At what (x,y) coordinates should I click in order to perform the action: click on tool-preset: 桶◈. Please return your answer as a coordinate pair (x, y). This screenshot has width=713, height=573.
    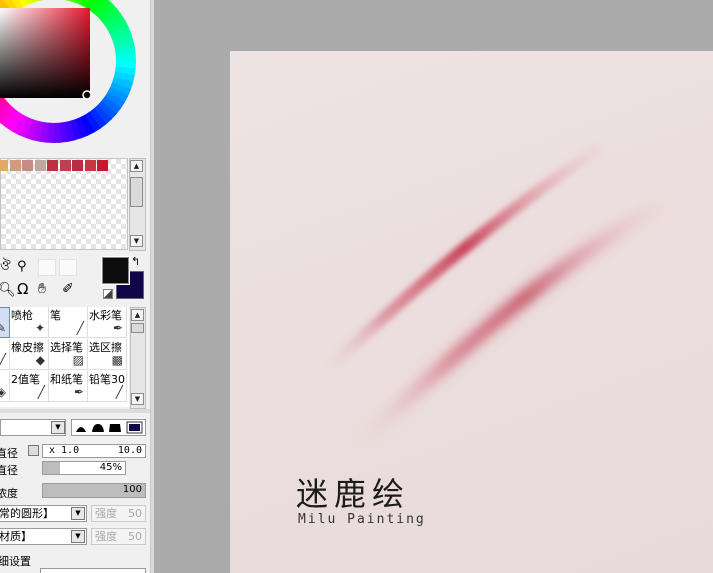
    Looking at the image, I should click on (5, 386).